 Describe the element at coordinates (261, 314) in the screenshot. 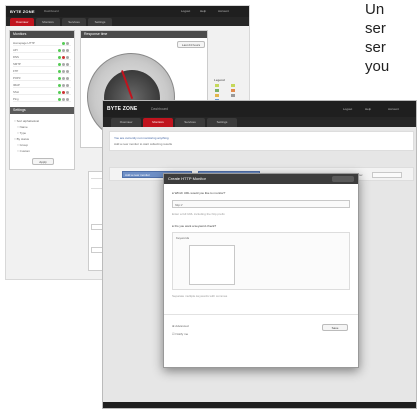

I see `divider` at that location.